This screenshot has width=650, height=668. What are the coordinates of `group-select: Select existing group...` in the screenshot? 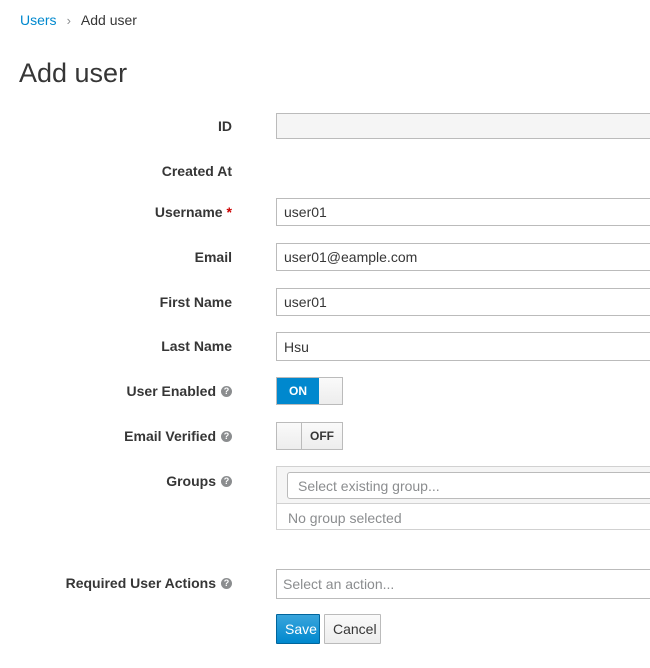 It's located at (468, 485).